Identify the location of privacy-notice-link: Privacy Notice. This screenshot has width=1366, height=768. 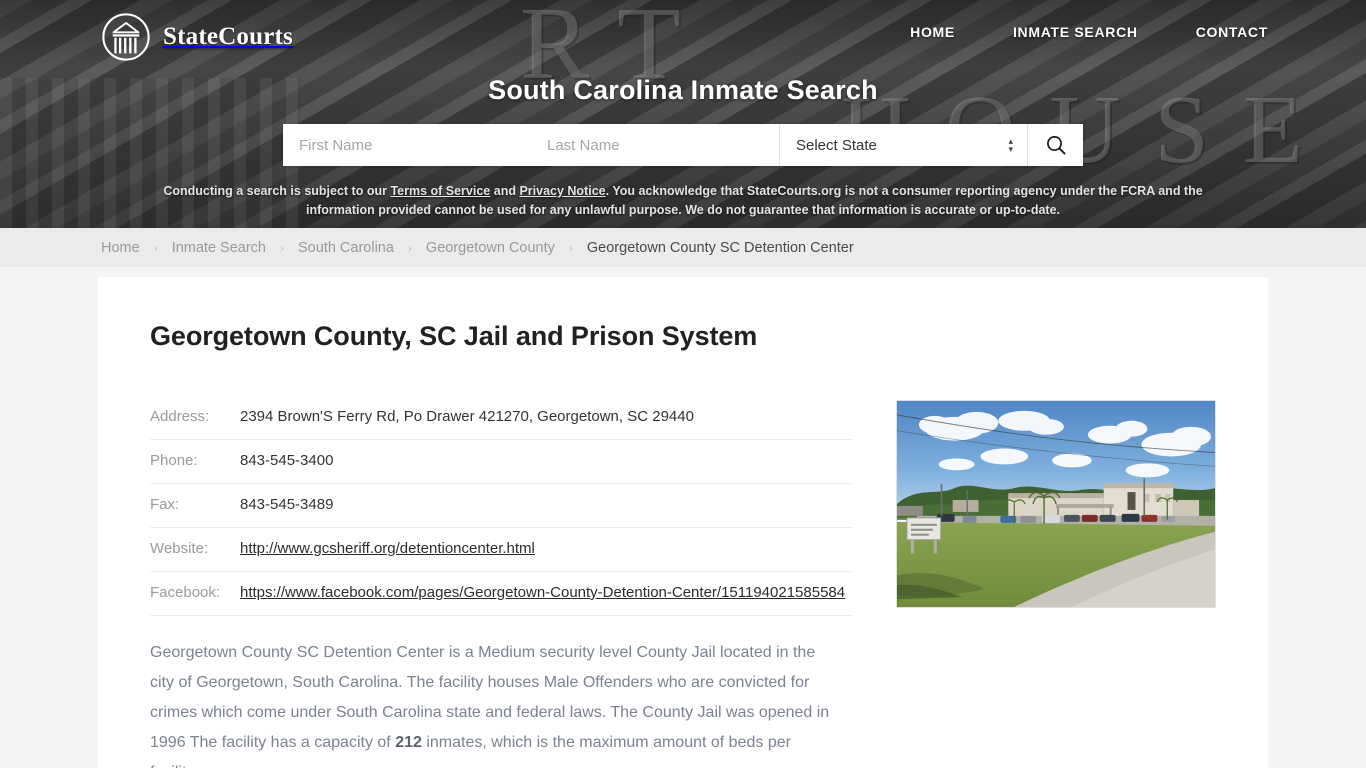
(562, 191).